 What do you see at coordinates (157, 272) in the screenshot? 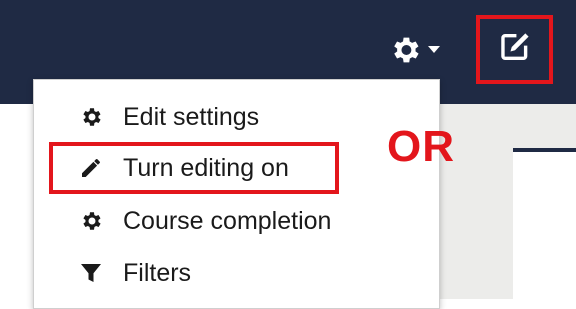
I see `menu-item-label: Filters` at bounding box center [157, 272].